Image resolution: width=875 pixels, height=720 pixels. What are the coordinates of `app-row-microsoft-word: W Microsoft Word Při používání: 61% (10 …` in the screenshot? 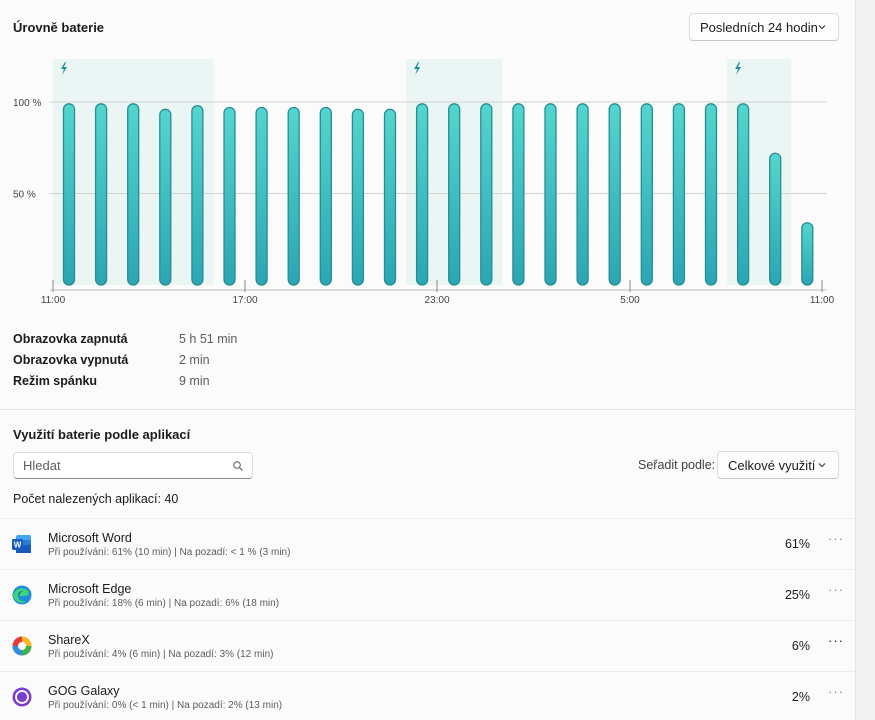 It's located at (427, 543).